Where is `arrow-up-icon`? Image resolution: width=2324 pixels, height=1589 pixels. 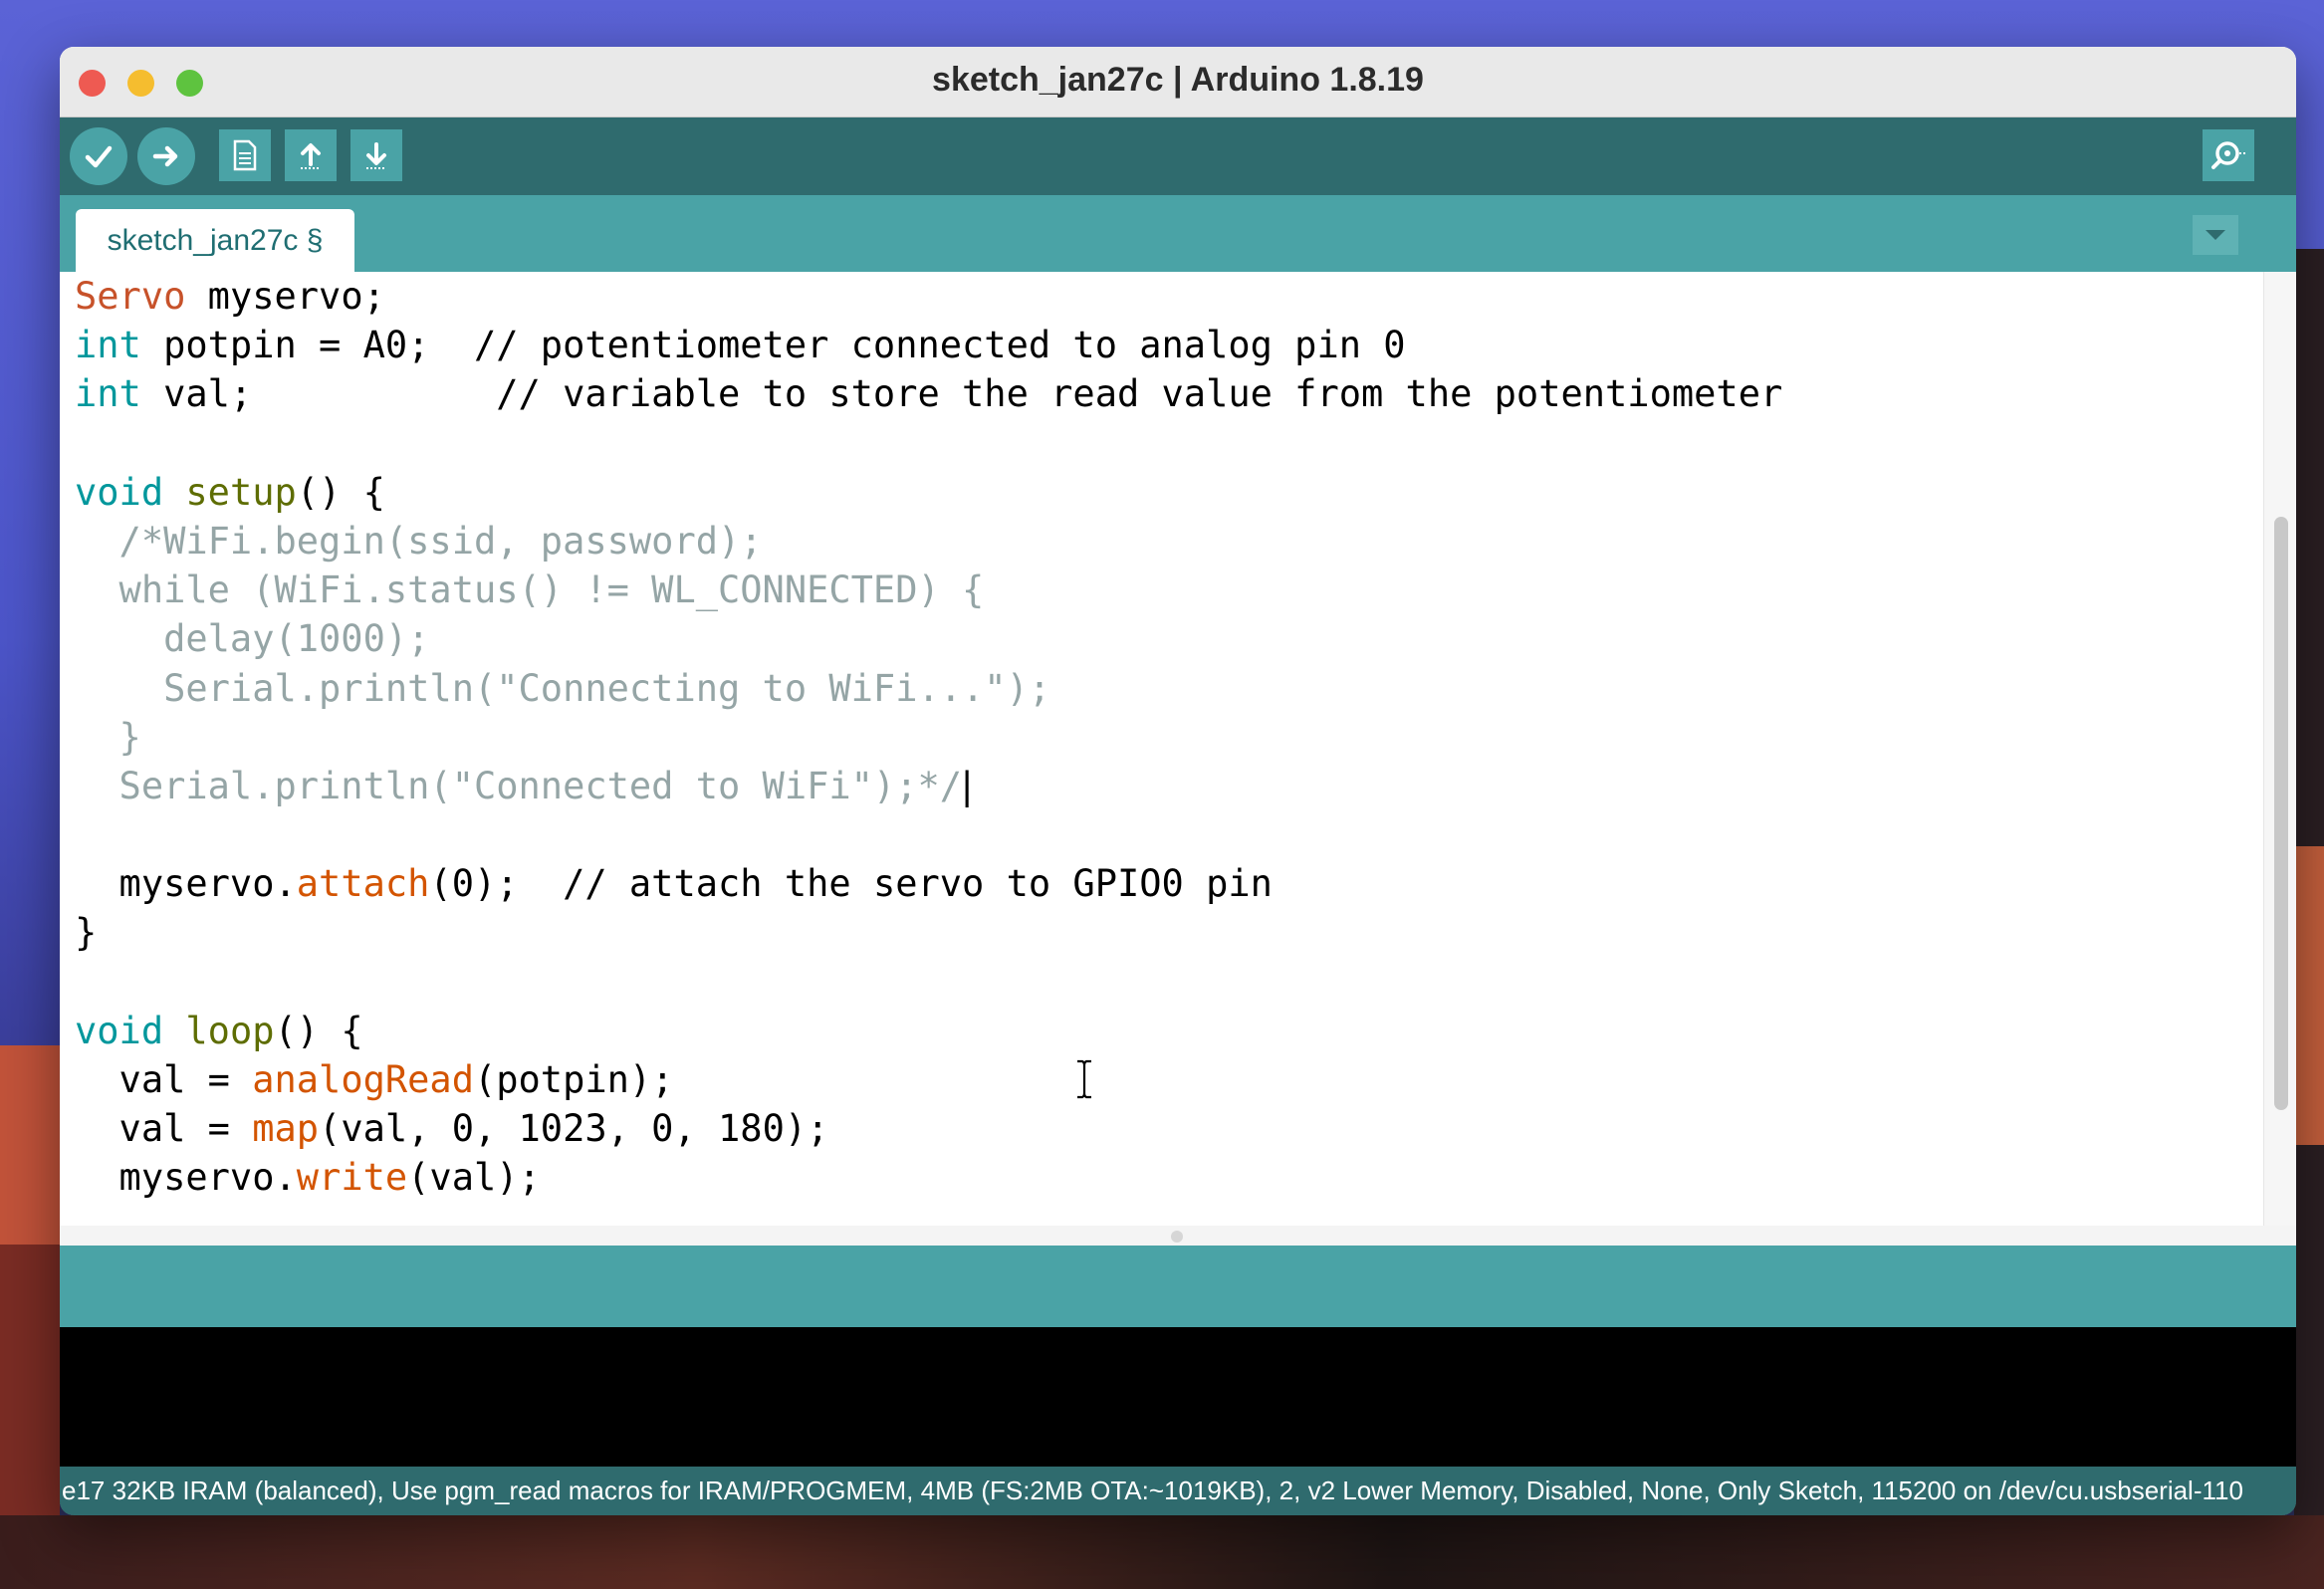
arrow-up-icon is located at coordinates (311, 156).